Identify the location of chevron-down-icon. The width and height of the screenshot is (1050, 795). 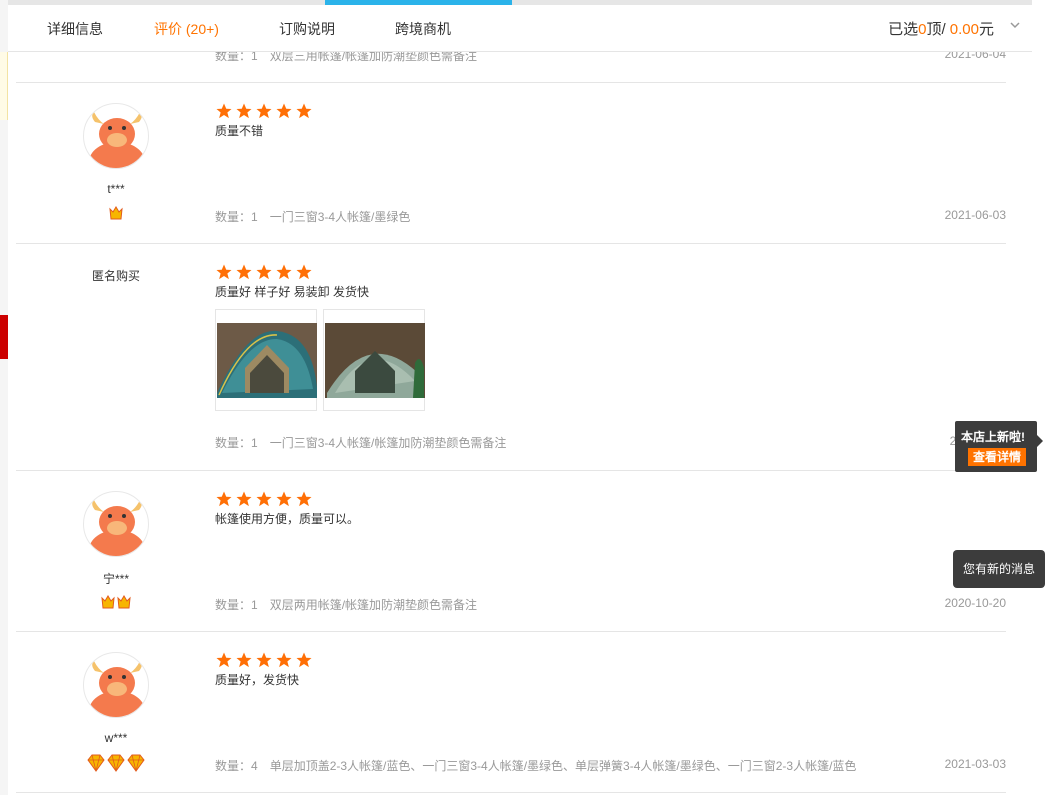
(1015, 25).